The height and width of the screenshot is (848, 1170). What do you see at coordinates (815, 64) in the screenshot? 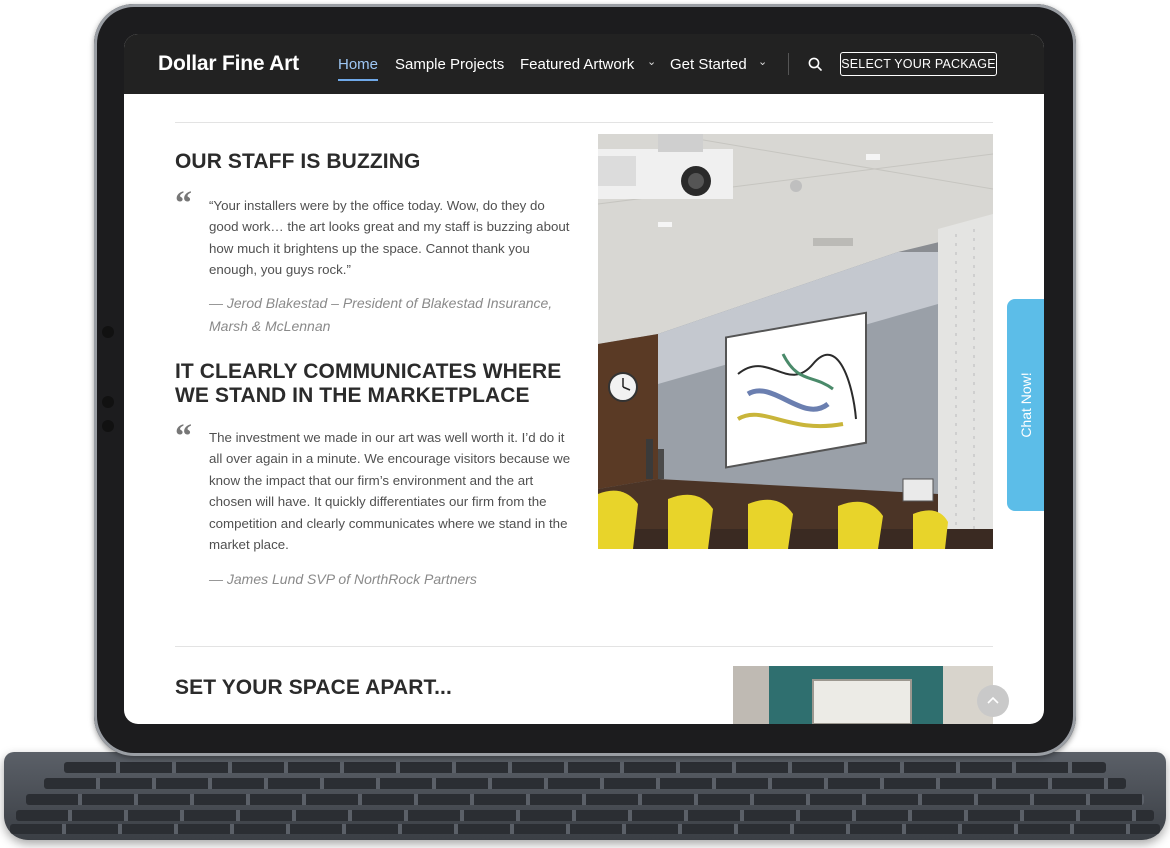
I see `search-icon` at bounding box center [815, 64].